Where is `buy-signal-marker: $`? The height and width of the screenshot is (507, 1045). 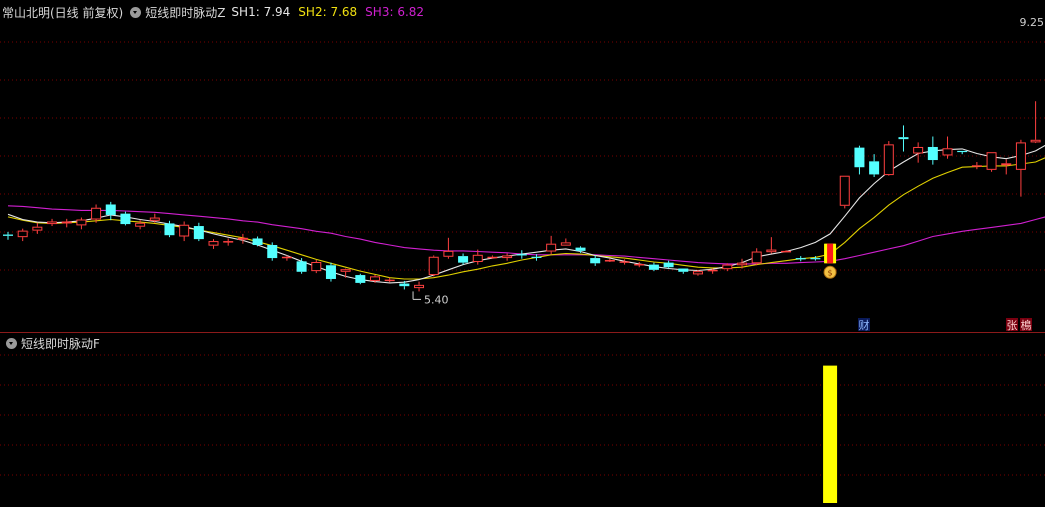 buy-signal-marker: $ is located at coordinates (830, 261).